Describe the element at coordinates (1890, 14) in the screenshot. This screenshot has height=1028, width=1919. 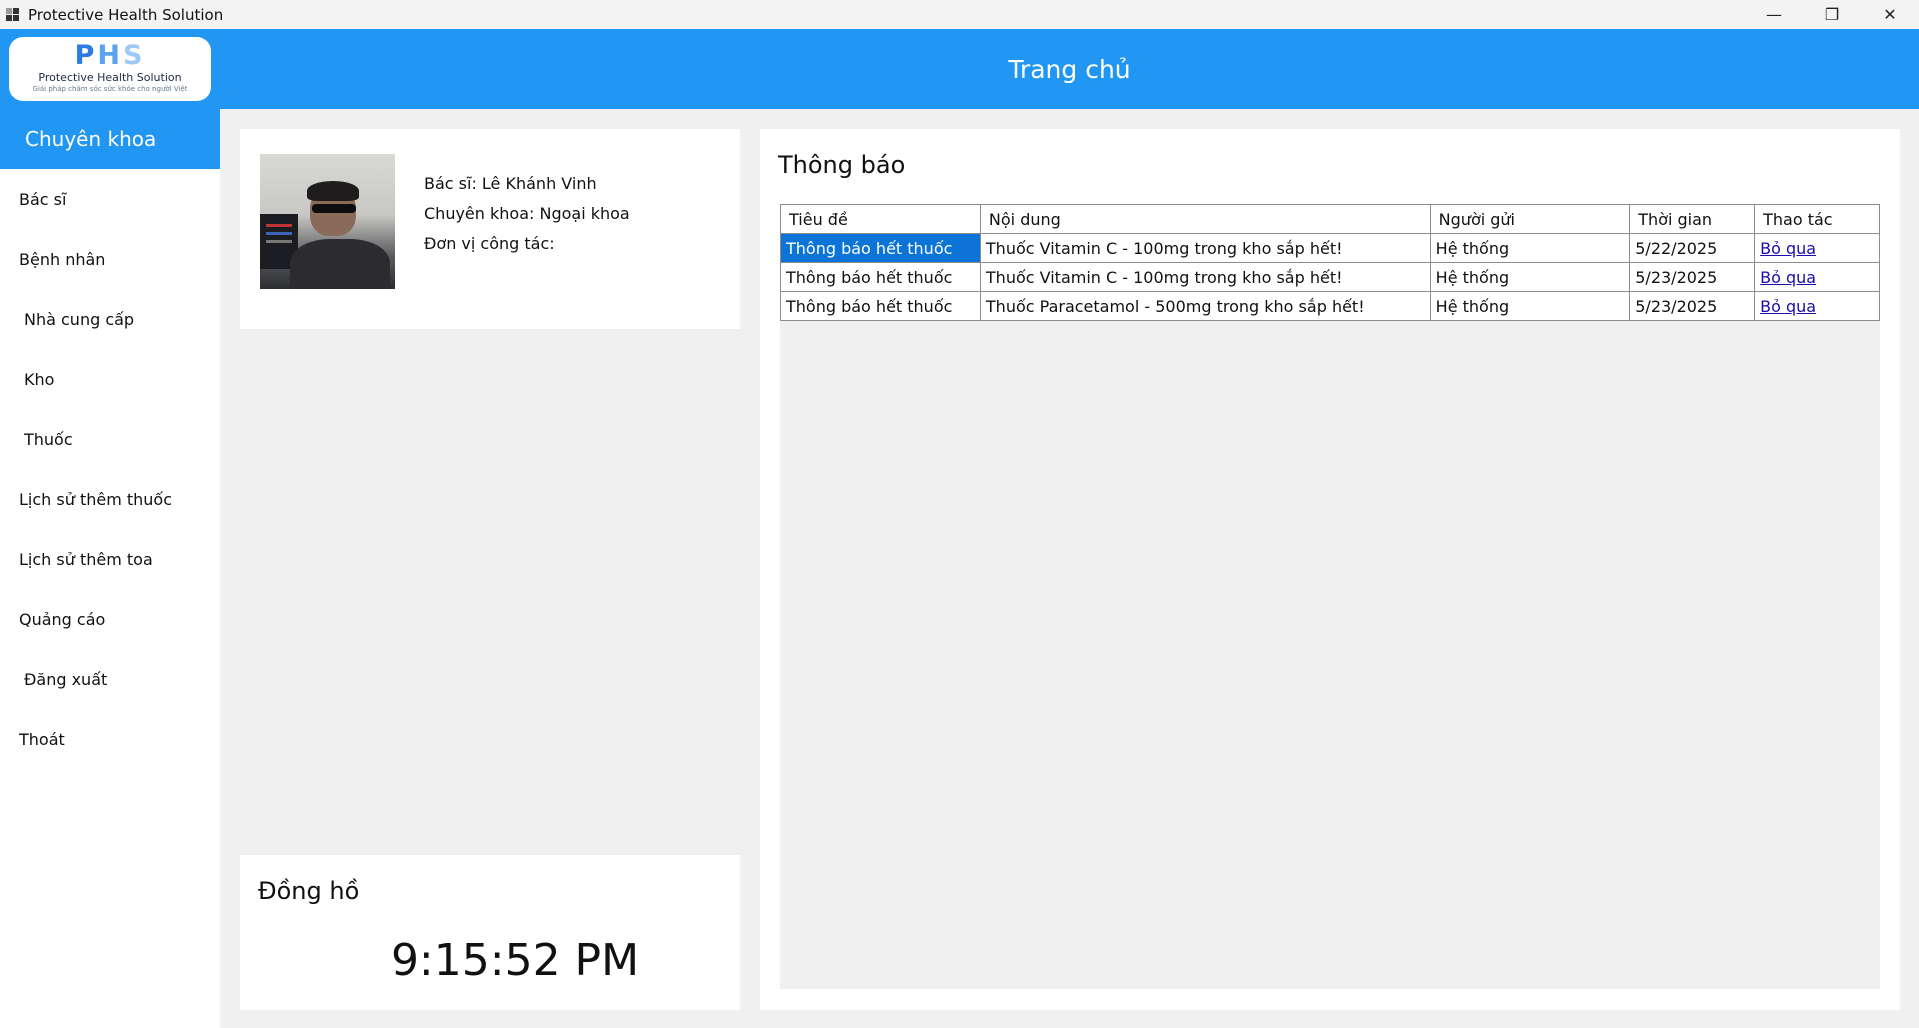
I see `close-icon: ✕` at that location.